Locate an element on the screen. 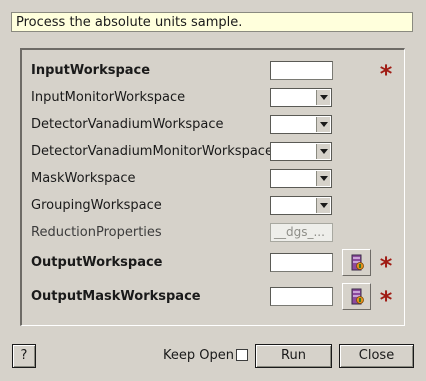 Image resolution: width=426 pixels, height=381 pixels. input-monitor-workspace-combo is located at coordinates (301, 97).